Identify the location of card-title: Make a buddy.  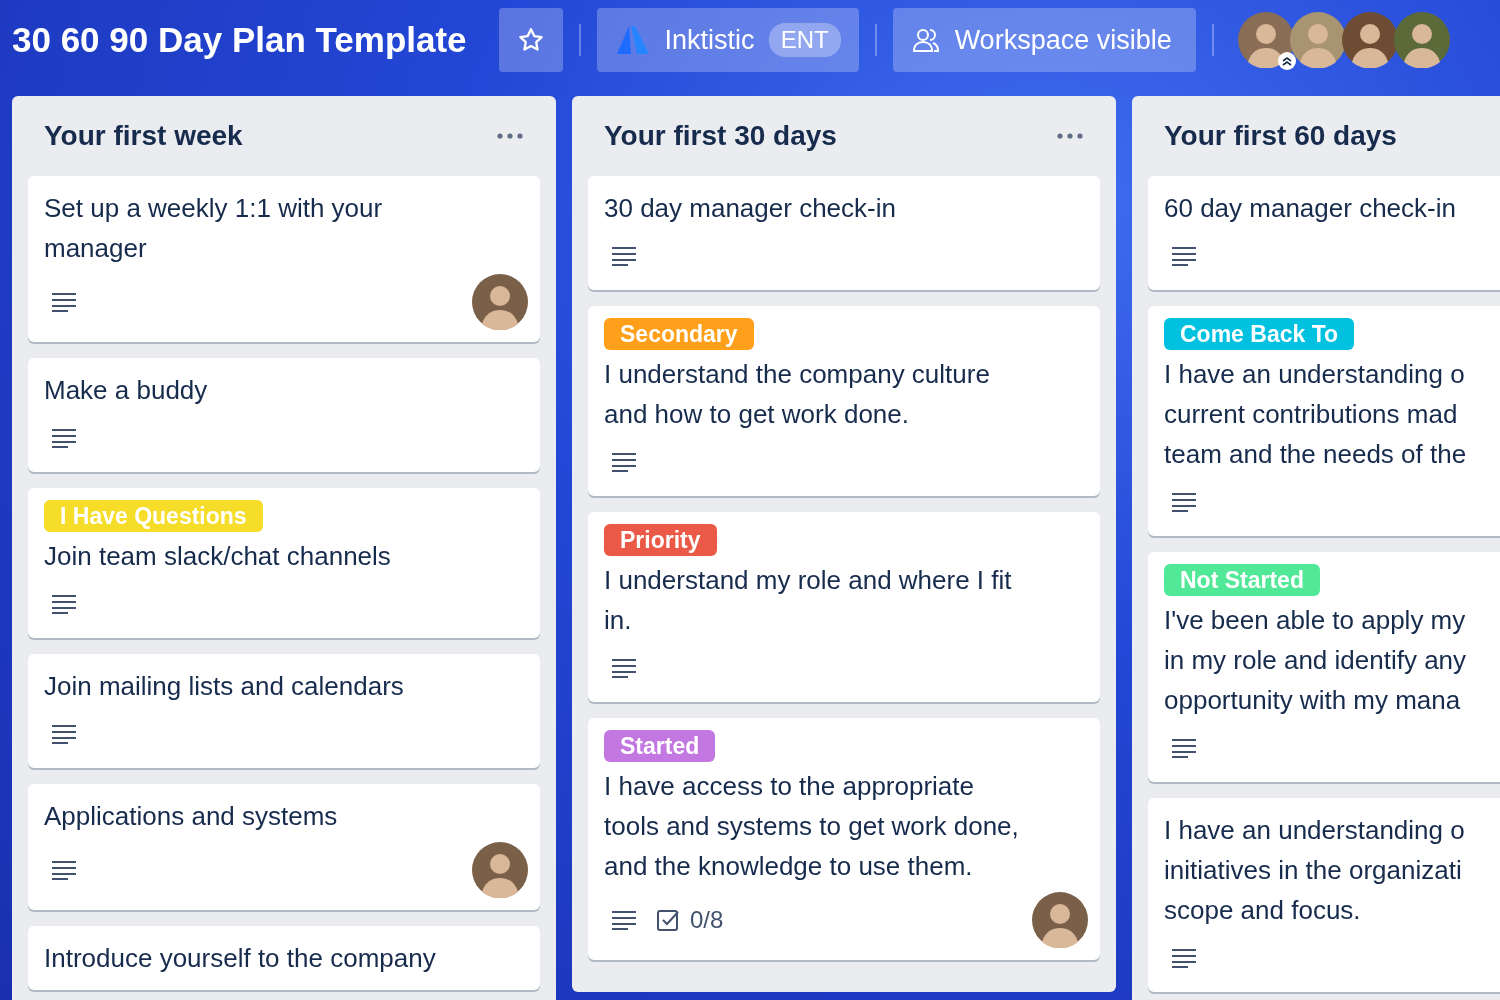
(126, 390).